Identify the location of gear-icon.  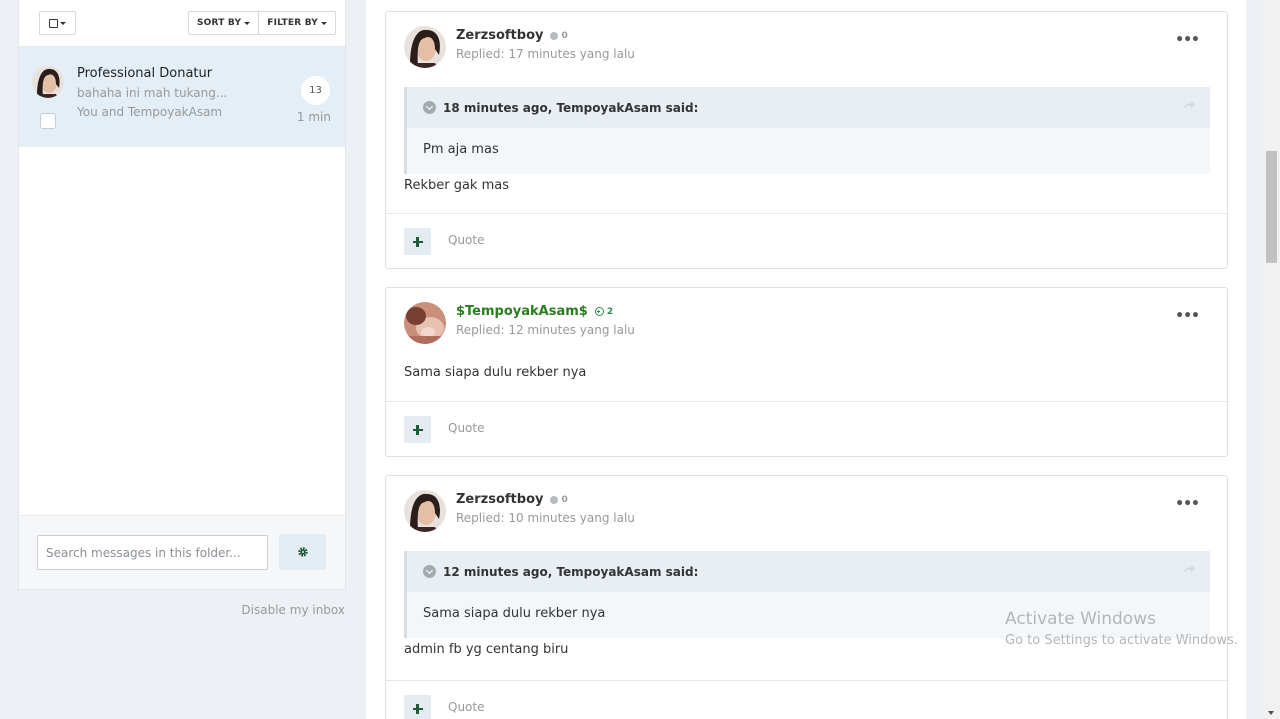
(302, 552).